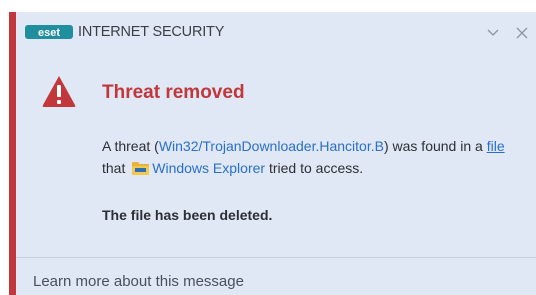  Describe the element at coordinates (496, 146) in the screenshot. I see `file-link: file` at that location.